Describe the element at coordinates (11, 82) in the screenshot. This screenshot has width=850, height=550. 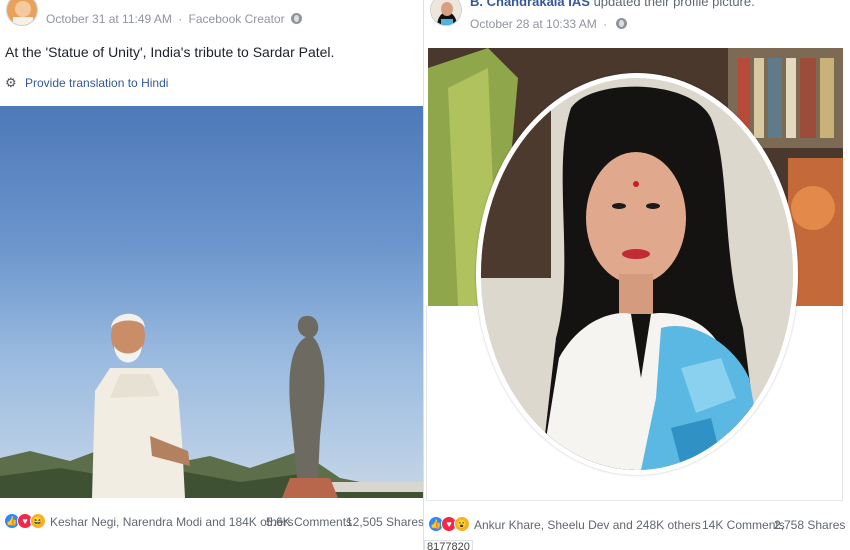
I see `gear-icon: ⚙` at that location.